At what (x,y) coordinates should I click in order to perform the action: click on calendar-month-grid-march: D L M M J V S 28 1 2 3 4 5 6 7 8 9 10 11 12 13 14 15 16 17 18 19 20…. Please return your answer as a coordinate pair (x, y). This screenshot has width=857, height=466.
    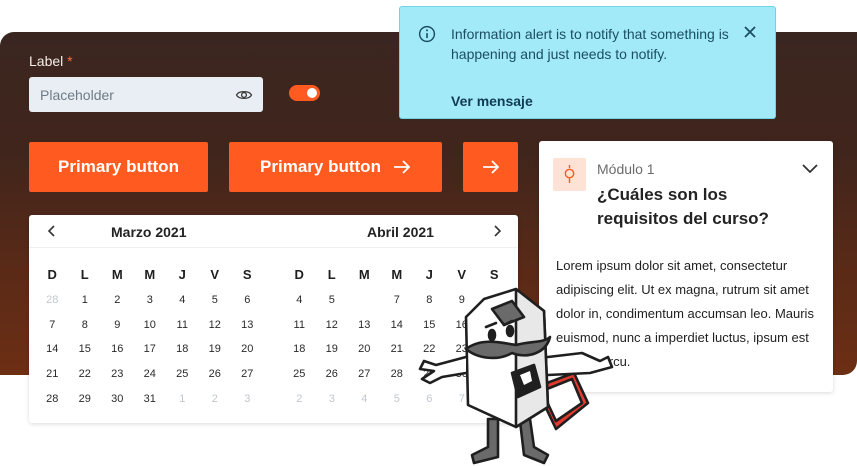
    Looking at the image, I should click on (150, 337).